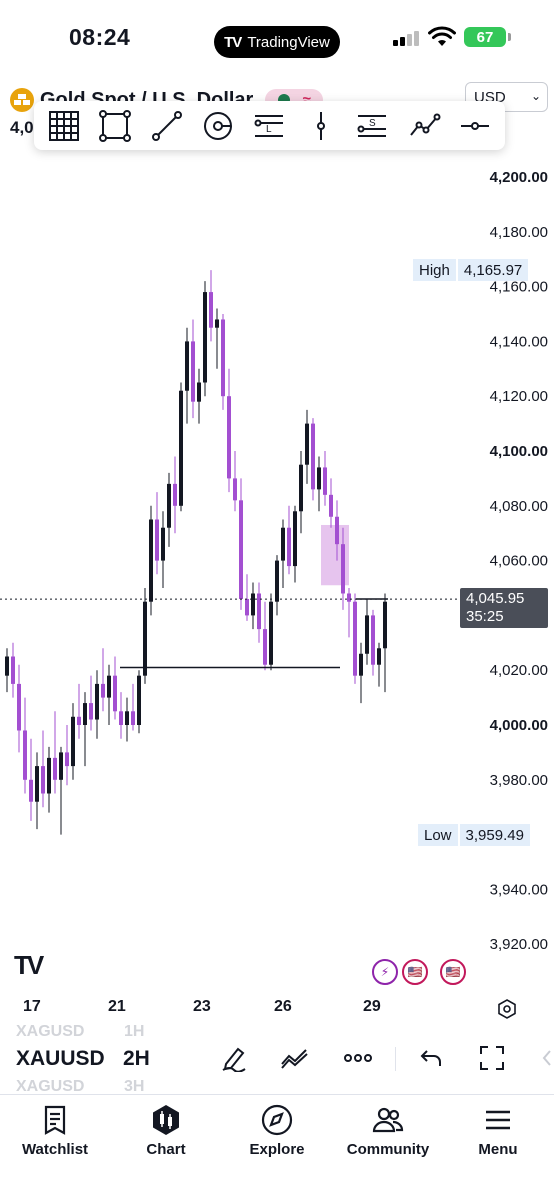  Describe the element at coordinates (519, 780) in the screenshot. I see `y-axis-tick-label: 3,980.00` at that location.